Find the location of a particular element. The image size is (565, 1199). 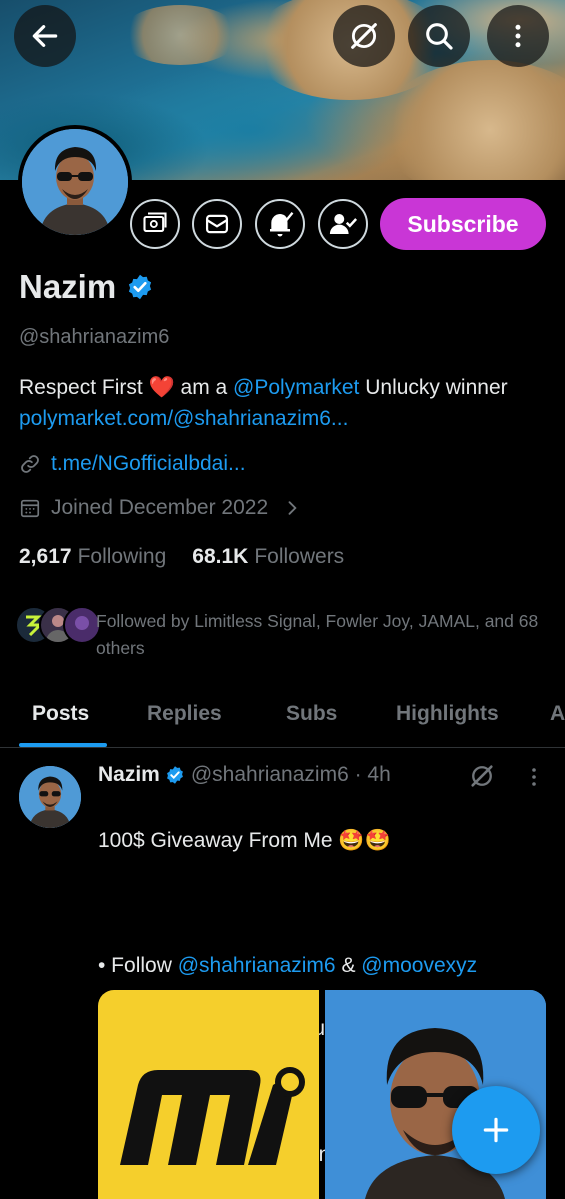

arrow-left-icon is located at coordinates (45, 36).